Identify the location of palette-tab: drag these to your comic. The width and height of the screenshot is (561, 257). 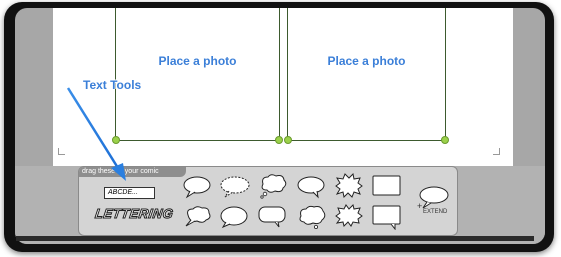
(132, 172).